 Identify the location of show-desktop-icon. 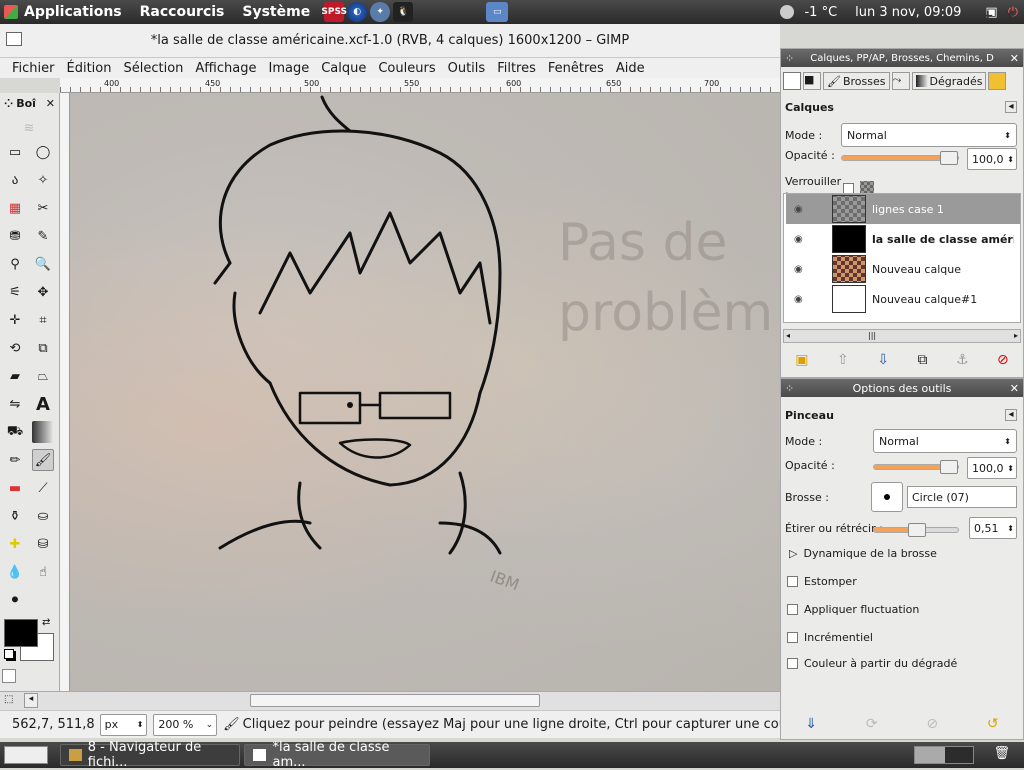
(26, 755).